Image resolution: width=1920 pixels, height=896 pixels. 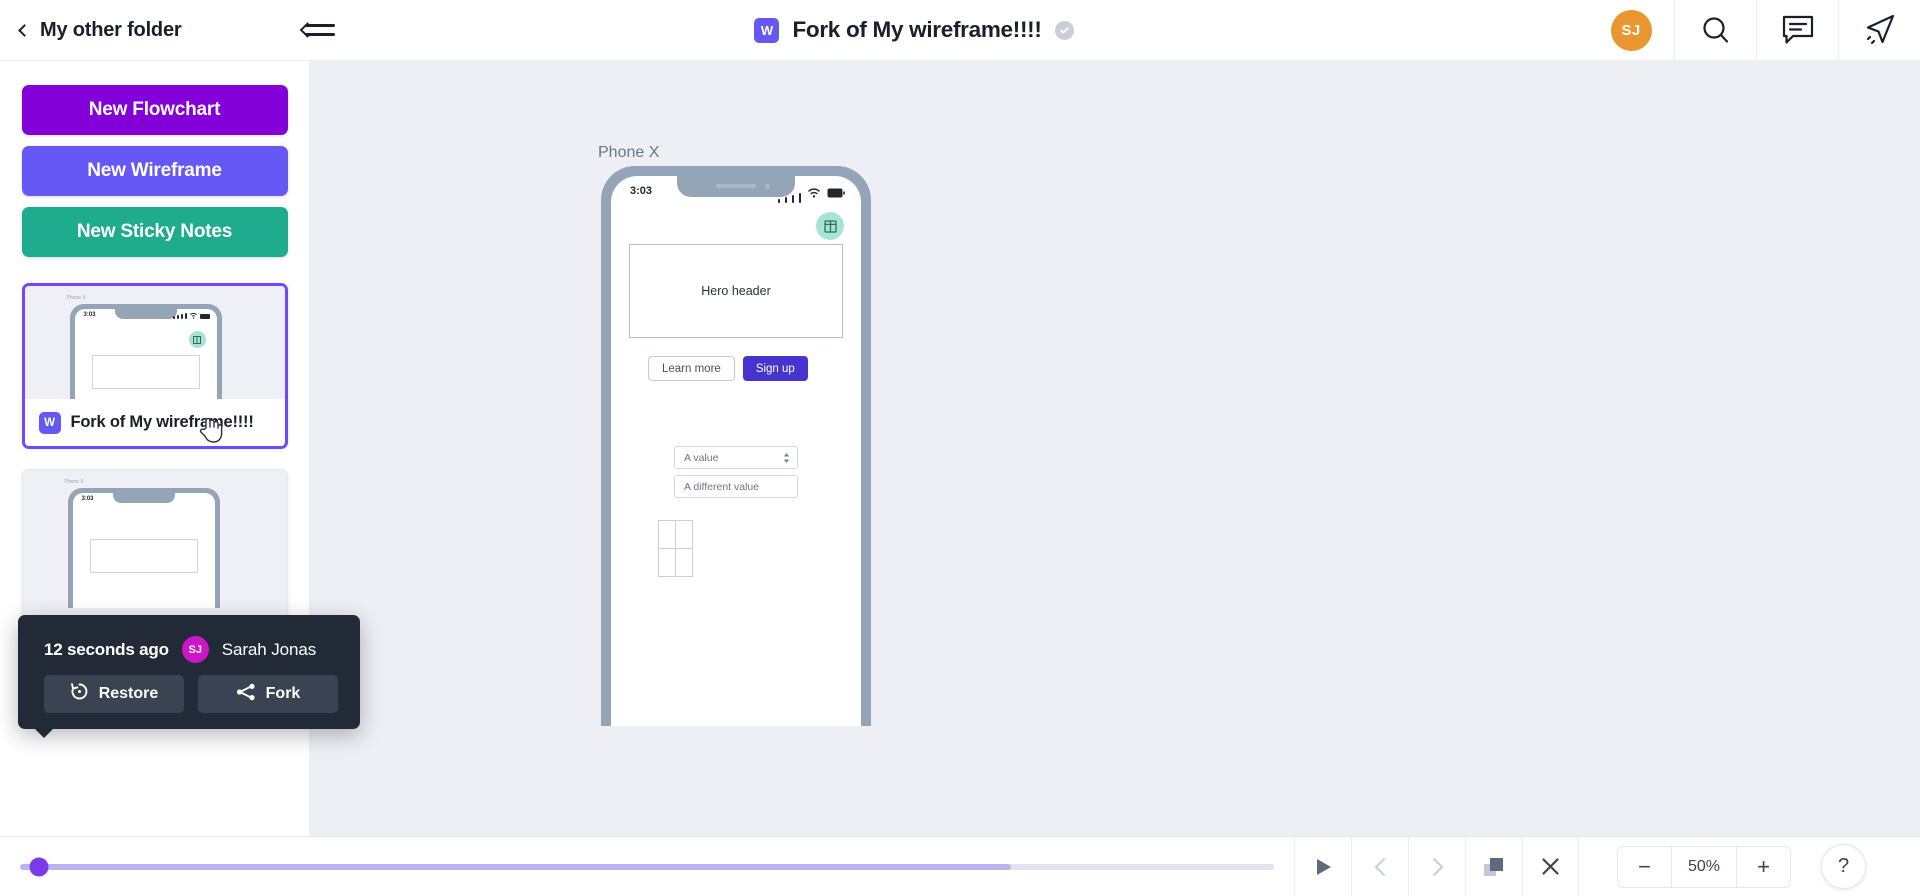 I want to click on page-title: Fork of My wireframe!!!!, so click(x=916, y=30).